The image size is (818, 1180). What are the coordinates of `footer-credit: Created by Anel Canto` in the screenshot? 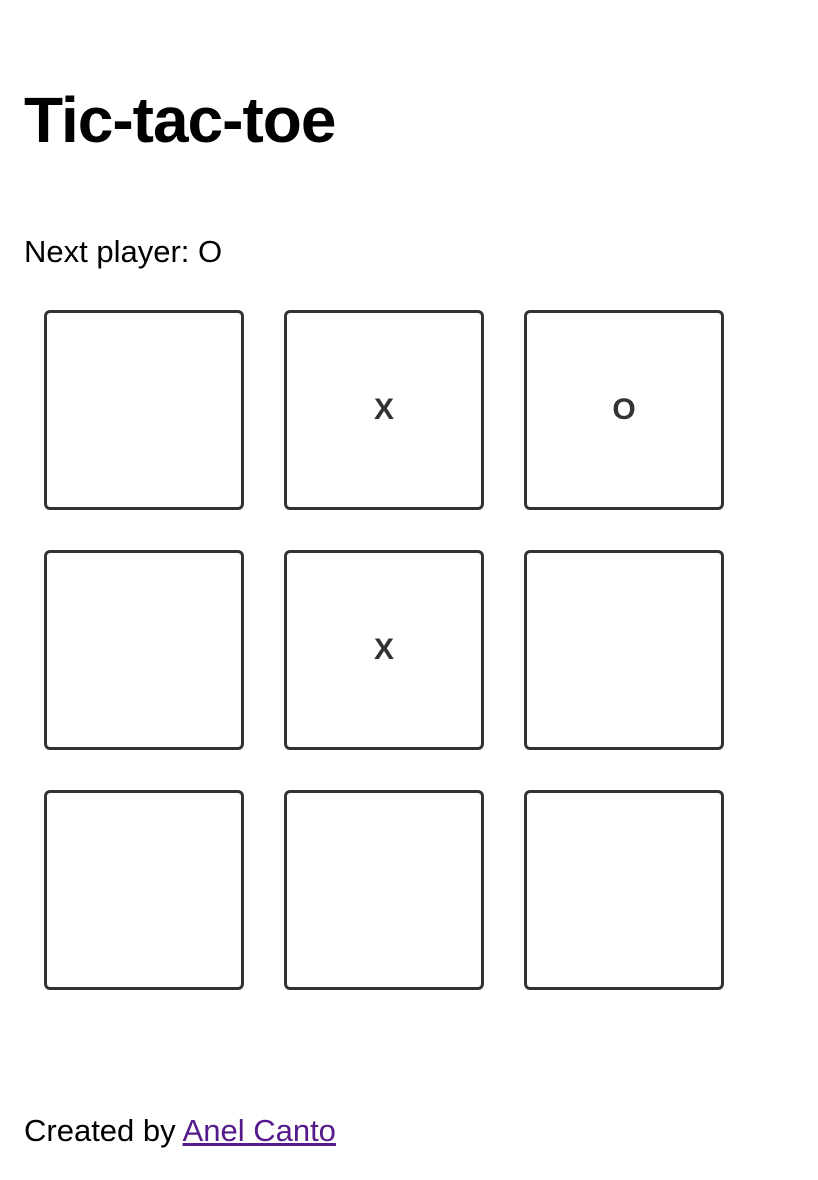 It's located at (180, 1131).